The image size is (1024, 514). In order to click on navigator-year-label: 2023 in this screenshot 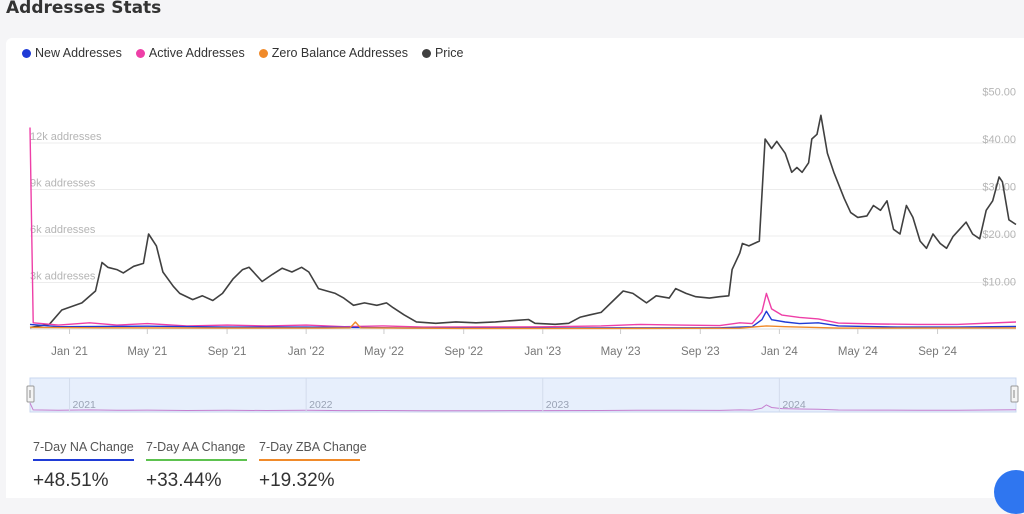, I will do `click(558, 405)`.